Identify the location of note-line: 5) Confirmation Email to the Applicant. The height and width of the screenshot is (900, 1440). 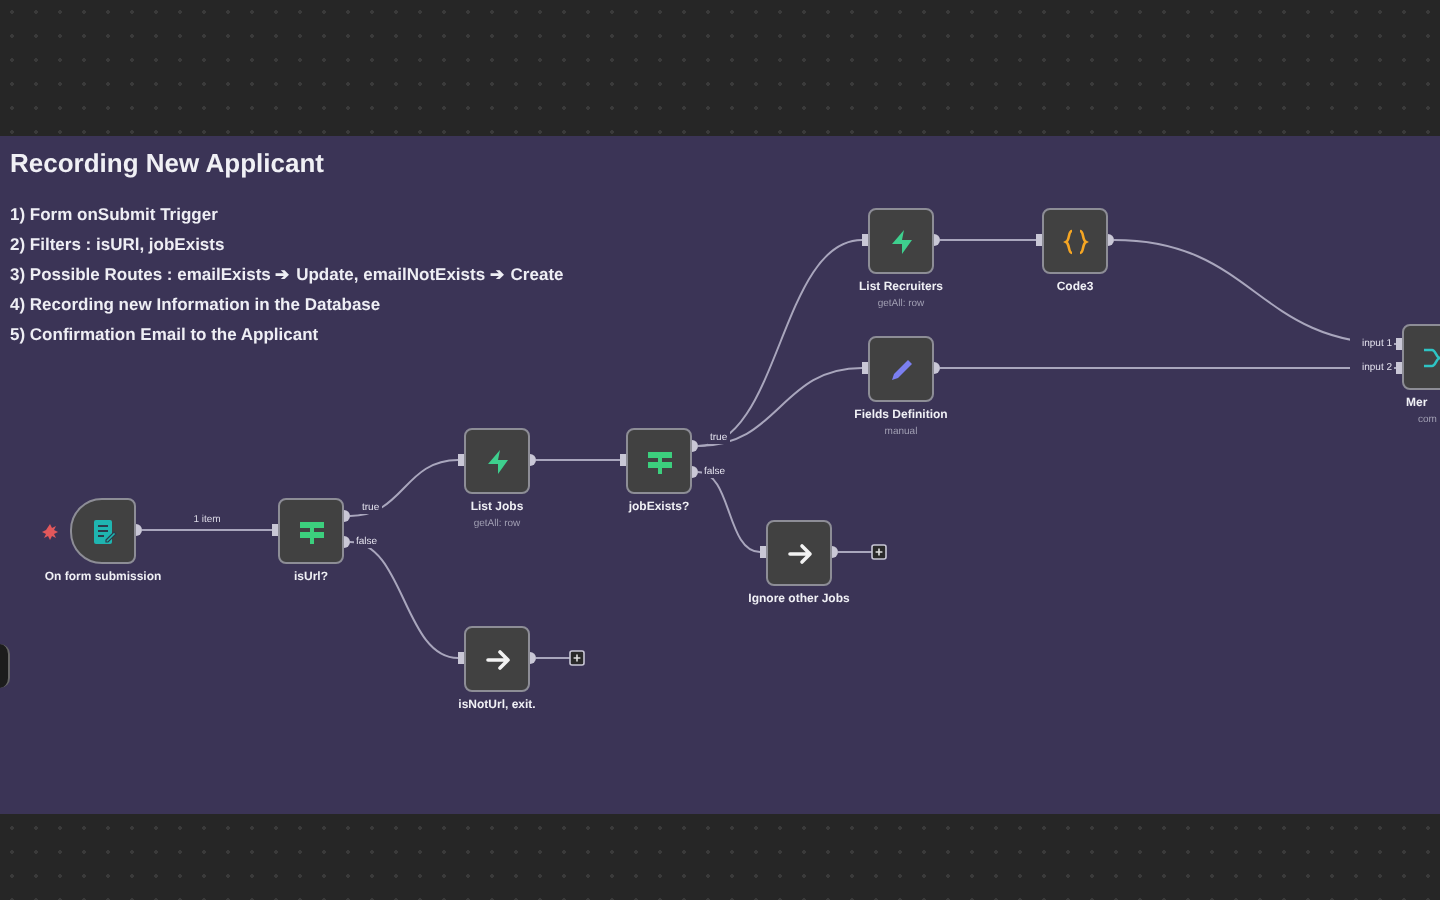
(164, 335).